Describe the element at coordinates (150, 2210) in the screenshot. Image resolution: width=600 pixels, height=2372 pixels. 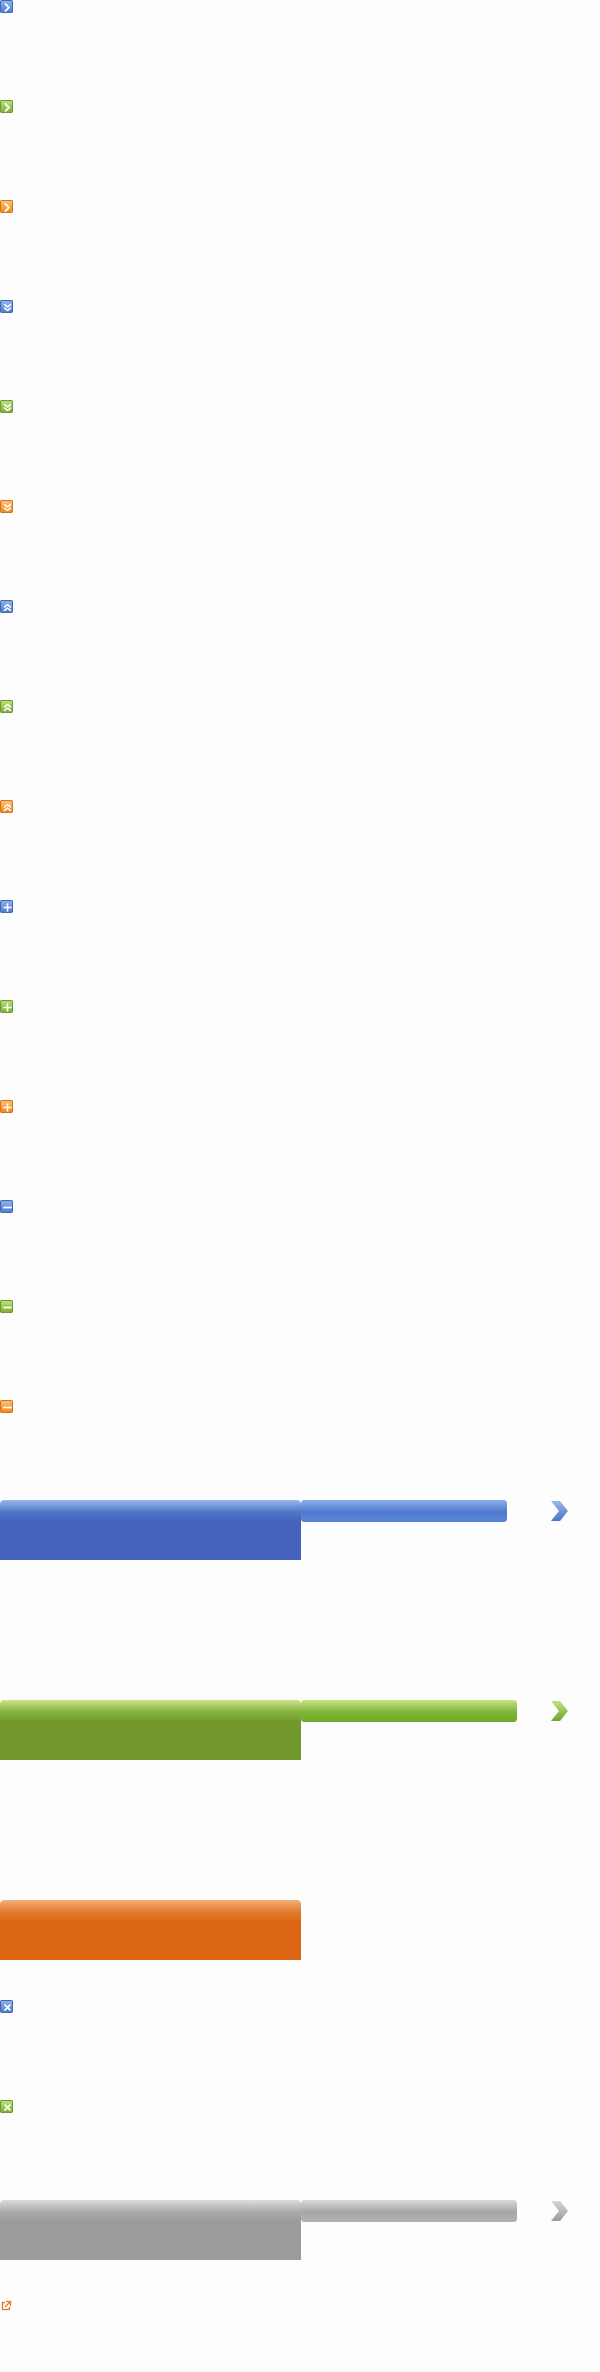
I see `gray-header-bar-gloss` at that location.